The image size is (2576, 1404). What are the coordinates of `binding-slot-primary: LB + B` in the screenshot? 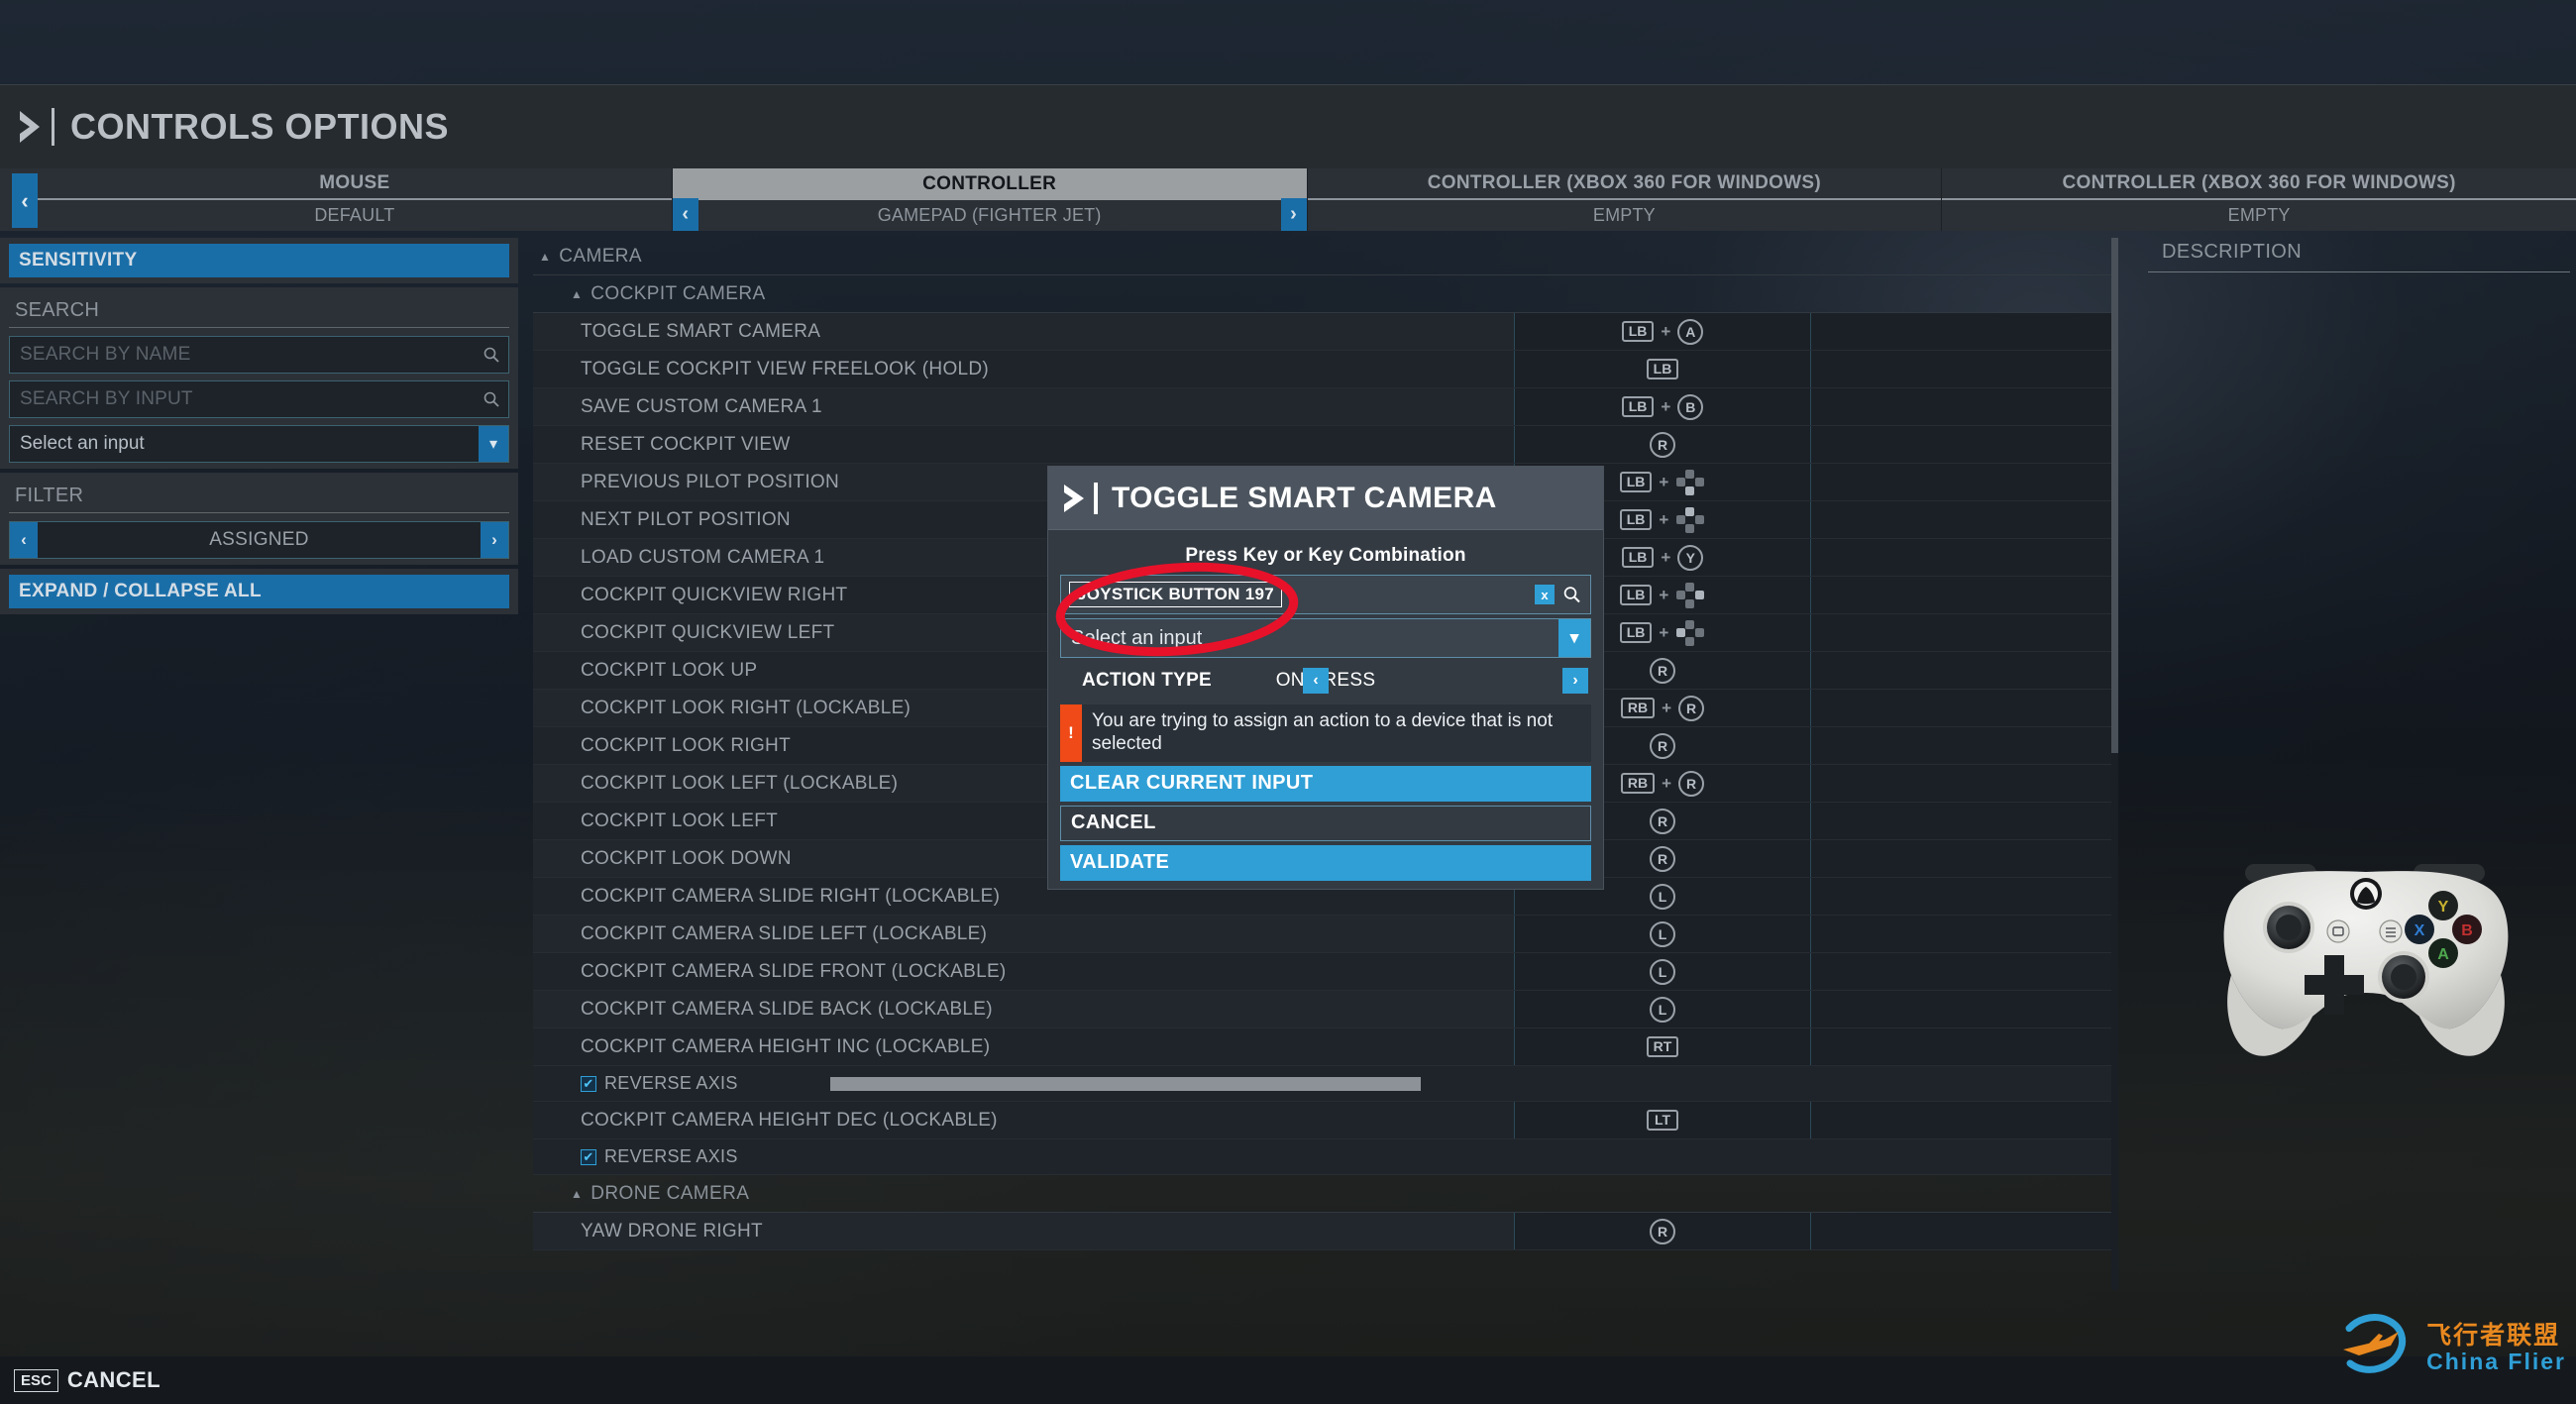 It's located at (1662, 407).